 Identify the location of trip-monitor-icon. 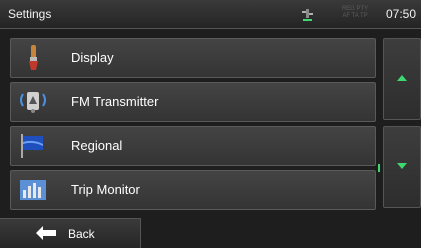
(33, 190).